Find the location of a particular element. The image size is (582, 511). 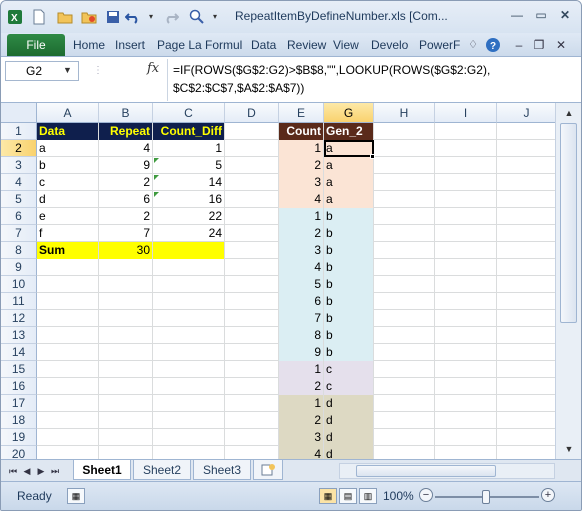

column-header-i: I is located at coordinates (466, 113).